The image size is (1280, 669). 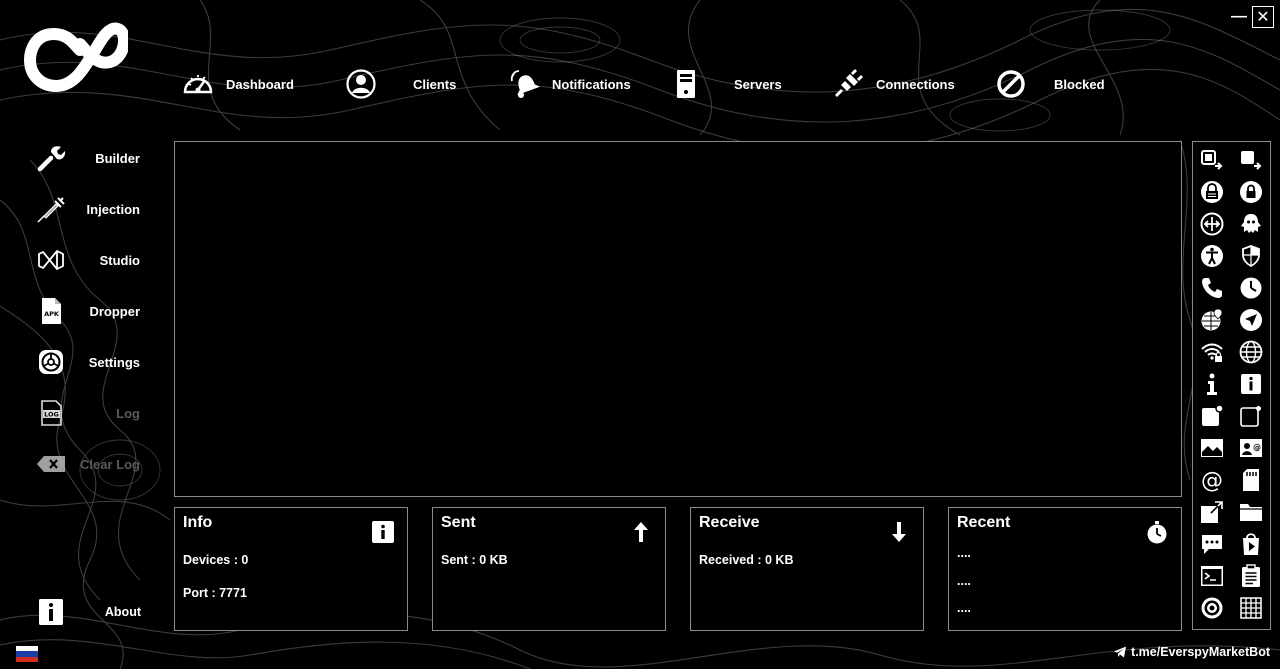 I want to click on minimize-button: —, so click(x=1239, y=17).